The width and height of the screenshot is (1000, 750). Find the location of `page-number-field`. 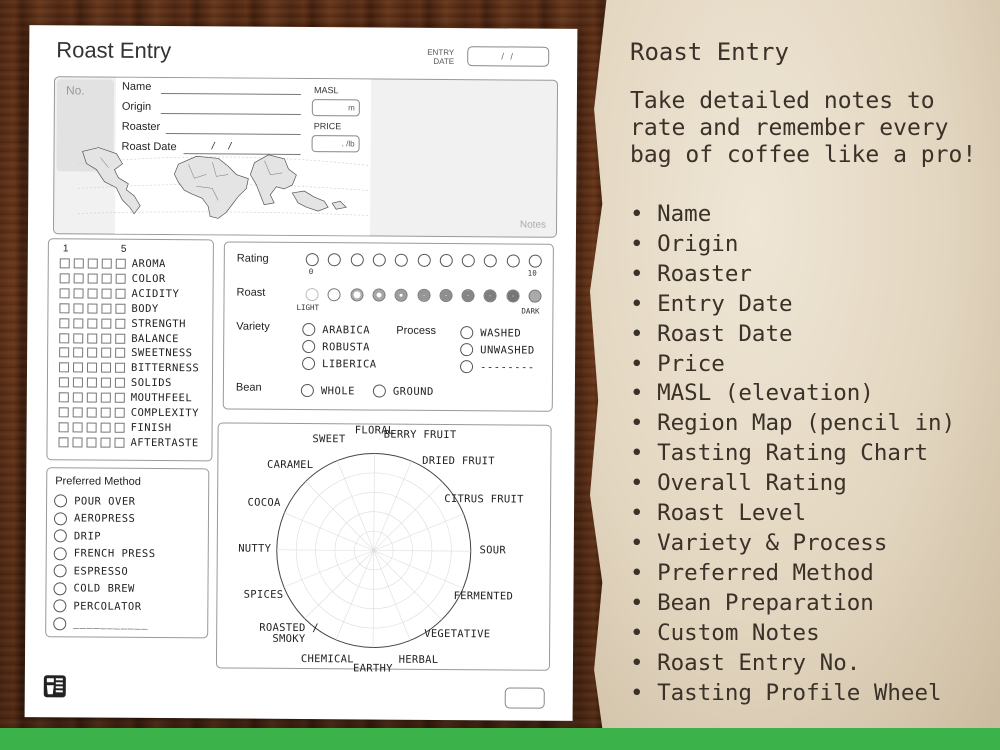

page-number-field is located at coordinates (524, 698).